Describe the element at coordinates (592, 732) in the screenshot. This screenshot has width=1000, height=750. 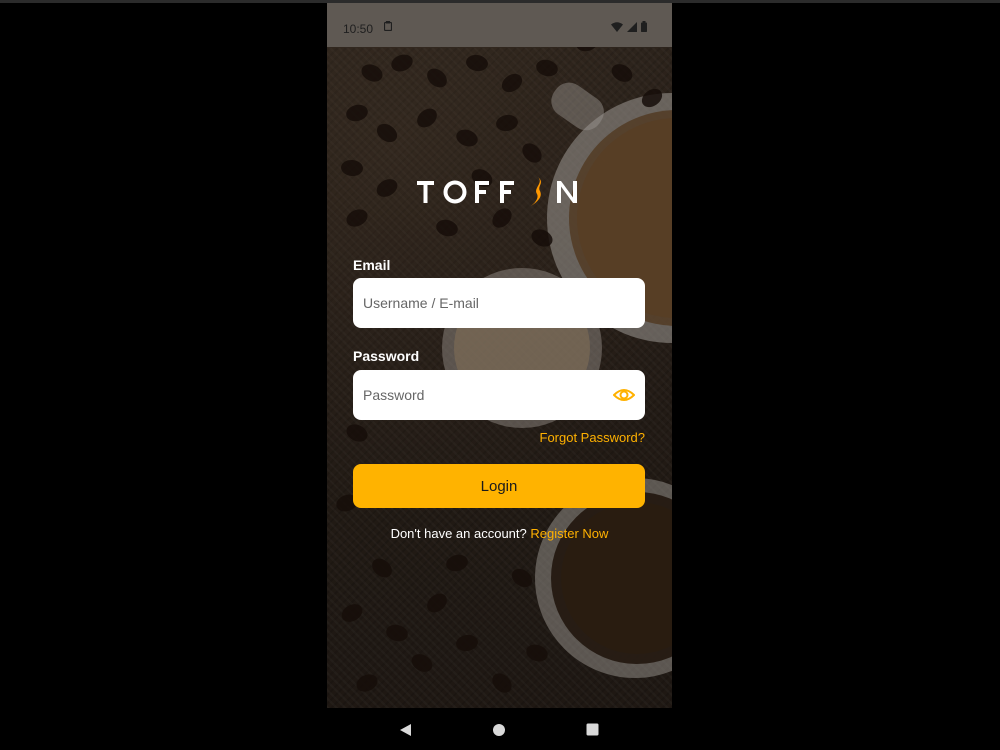
I see `recents-icon` at that location.